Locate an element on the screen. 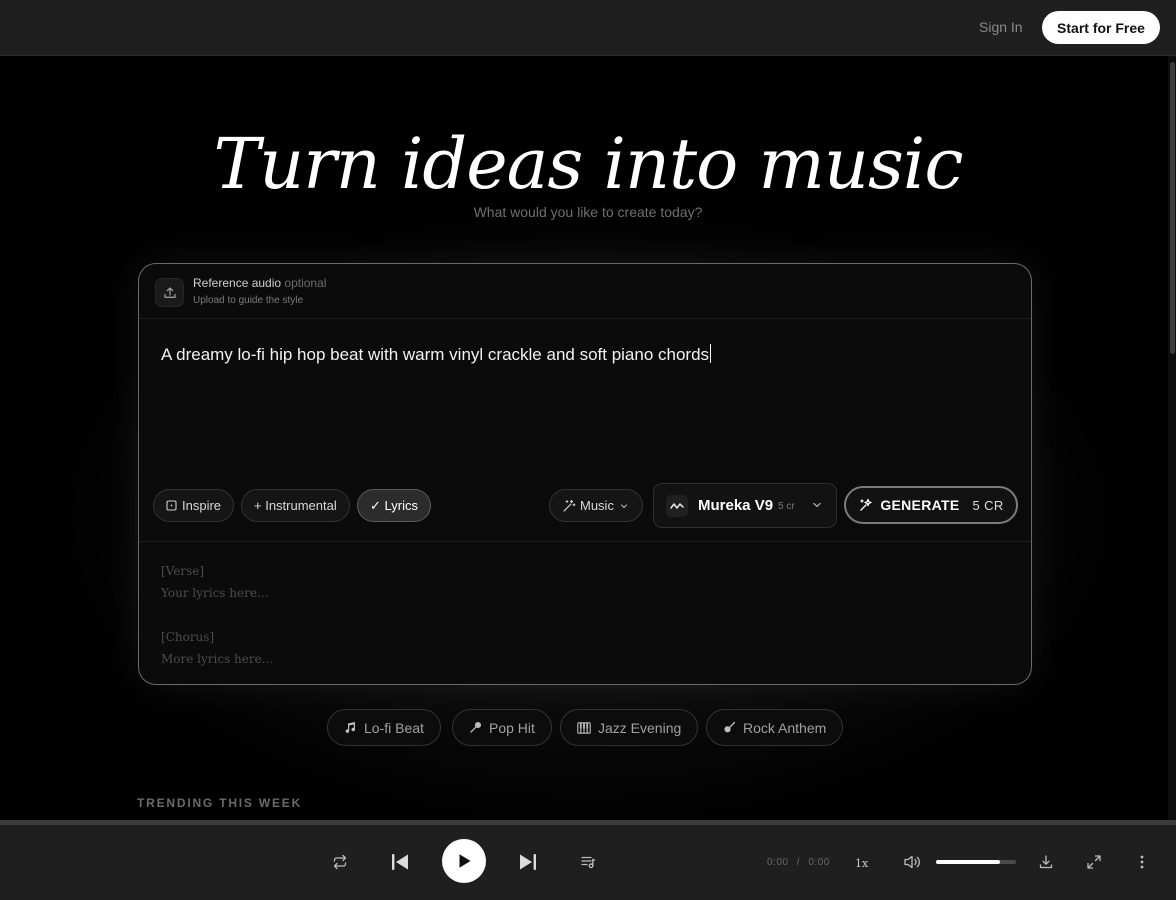  instrumental-label: + Instrumental is located at coordinates (295, 505).